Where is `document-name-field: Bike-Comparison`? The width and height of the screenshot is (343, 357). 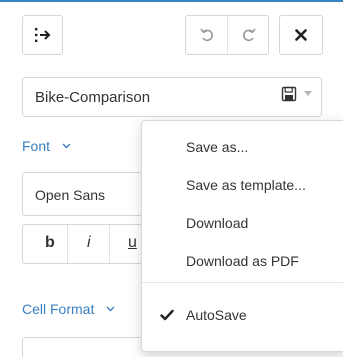 document-name-field: Bike-Comparison is located at coordinates (172, 97).